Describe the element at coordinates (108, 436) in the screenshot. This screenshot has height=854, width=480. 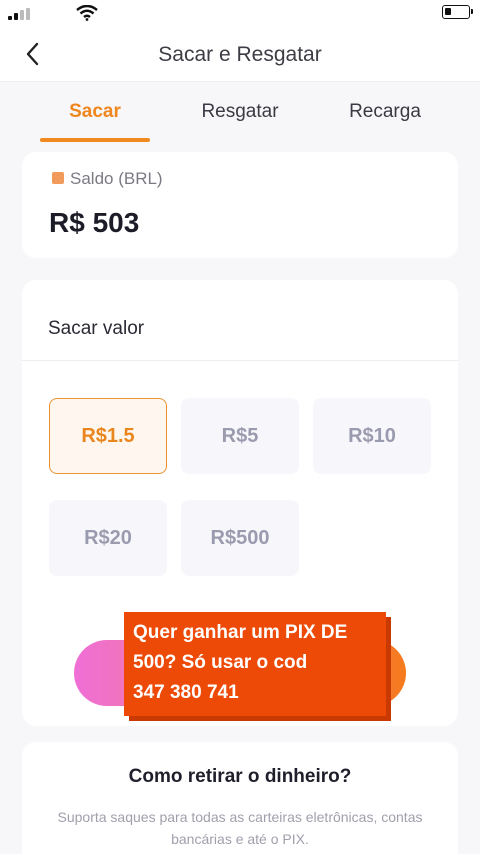
I see `amount-option-1-5: R$1.5` at that location.